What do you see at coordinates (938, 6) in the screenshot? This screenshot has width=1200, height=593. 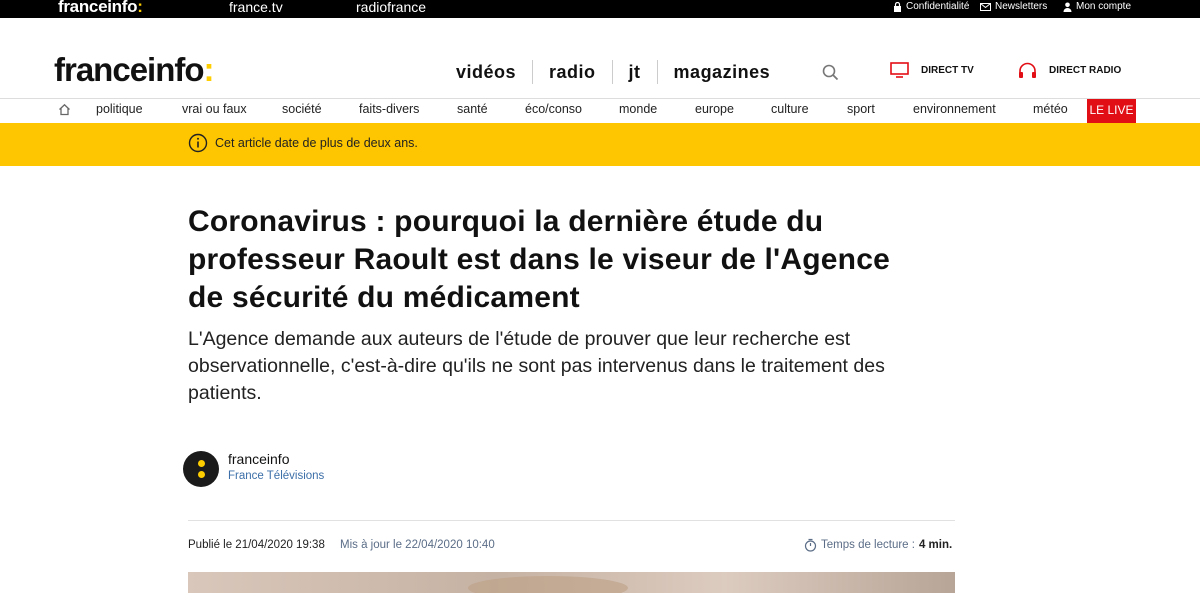 I see `privacy-label: Confidentialité` at bounding box center [938, 6].